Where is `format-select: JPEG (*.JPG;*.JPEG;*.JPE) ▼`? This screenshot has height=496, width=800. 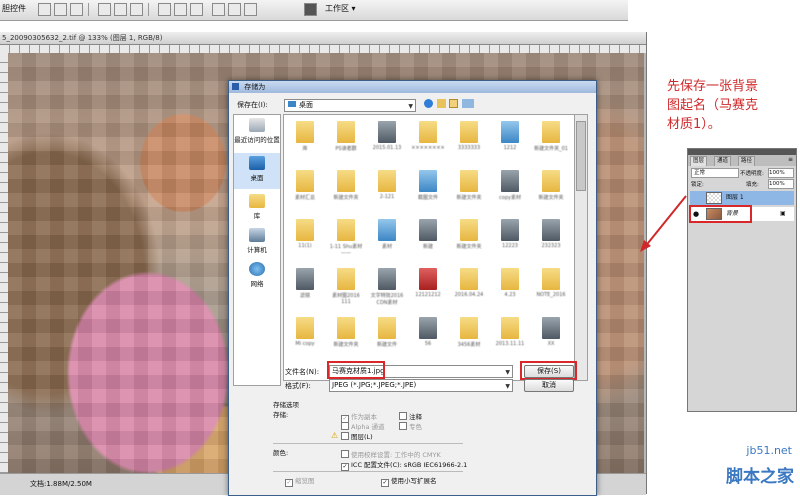 format-select: JPEG (*.JPG;*.JPEG;*.JPE) ▼ is located at coordinates (421, 385).